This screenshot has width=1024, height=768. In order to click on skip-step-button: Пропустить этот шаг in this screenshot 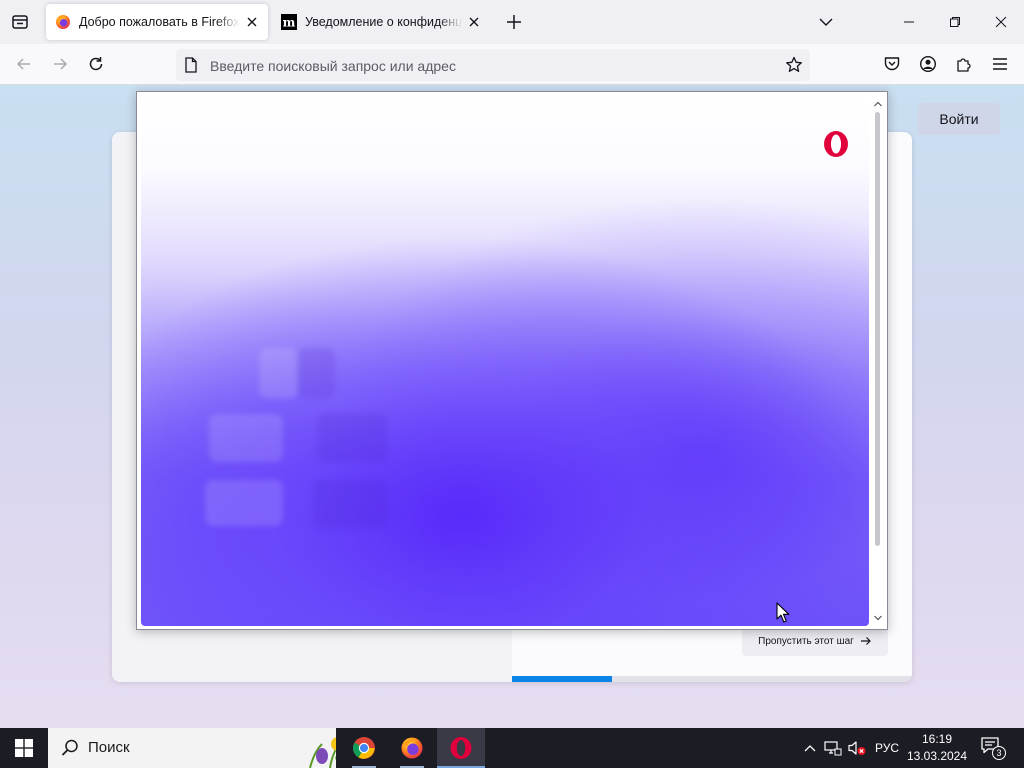, I will do `click(815, 641)`.